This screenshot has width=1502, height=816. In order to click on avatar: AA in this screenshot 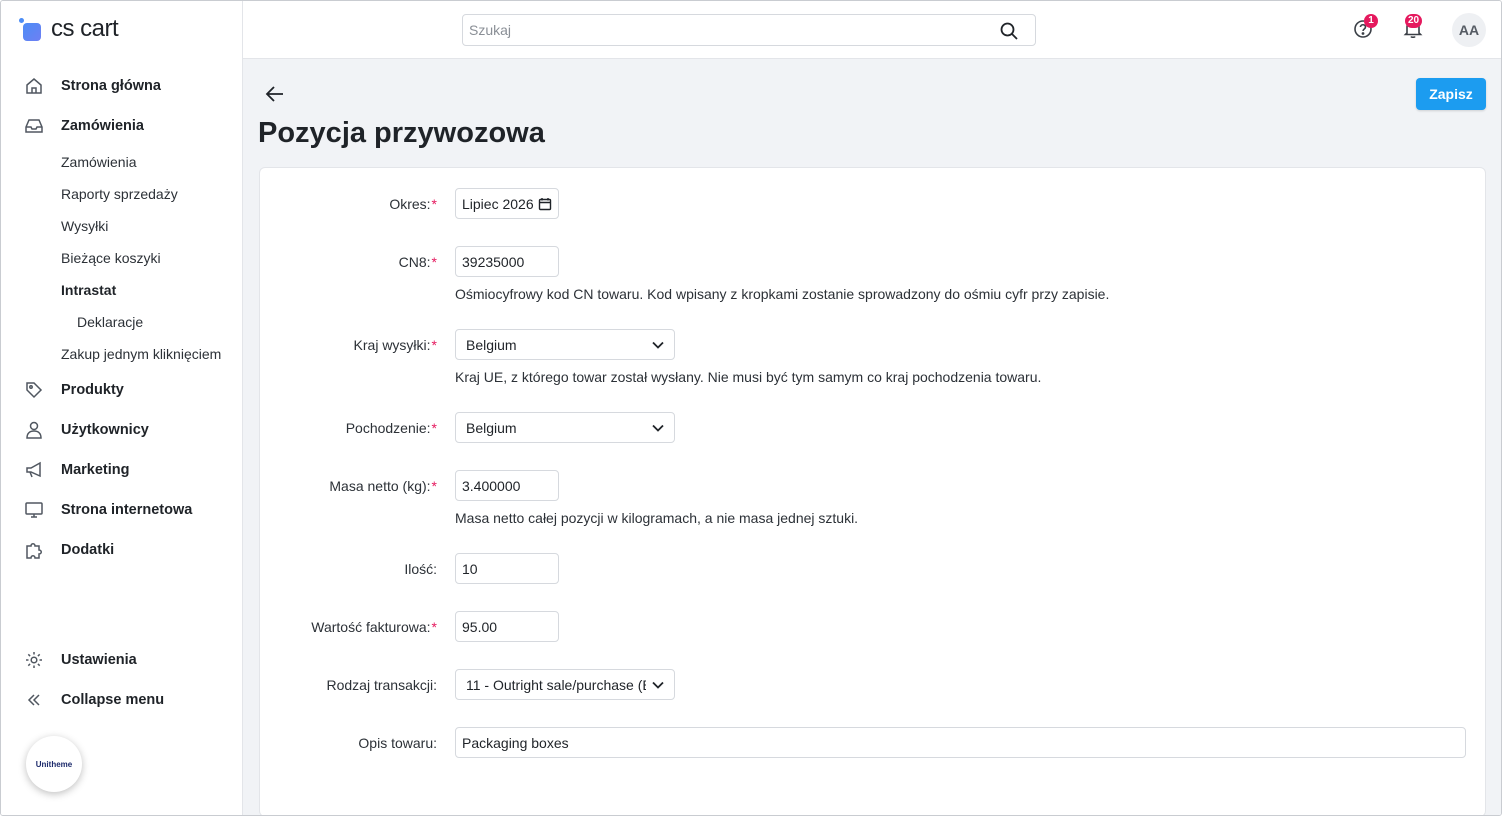, I will do `click(1469, 30)`.